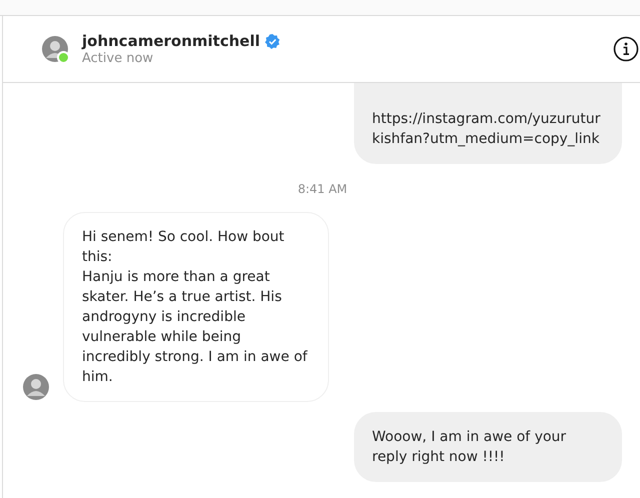 This screenshot has height=498, width=640. What do you see at coordinates (36, 387) in the screenshot?
I see `avatar-icon` at bounding box center [36, 387].